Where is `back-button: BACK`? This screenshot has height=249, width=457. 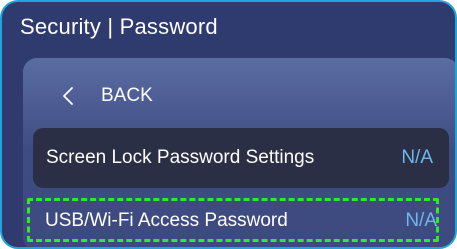
back-button: BACK is located at coordinates (239, 96).